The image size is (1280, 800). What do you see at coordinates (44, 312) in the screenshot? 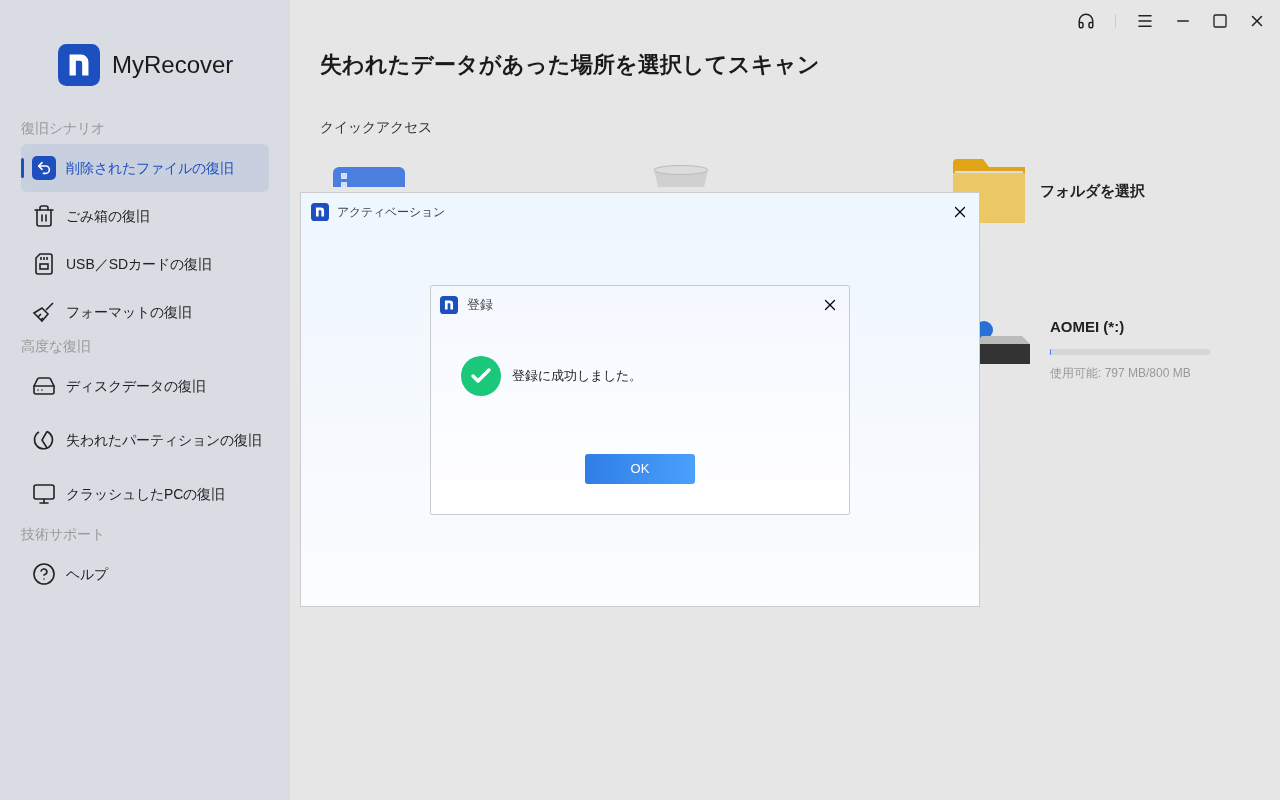
I see `broom-icon` at bounding box center [44, 312].